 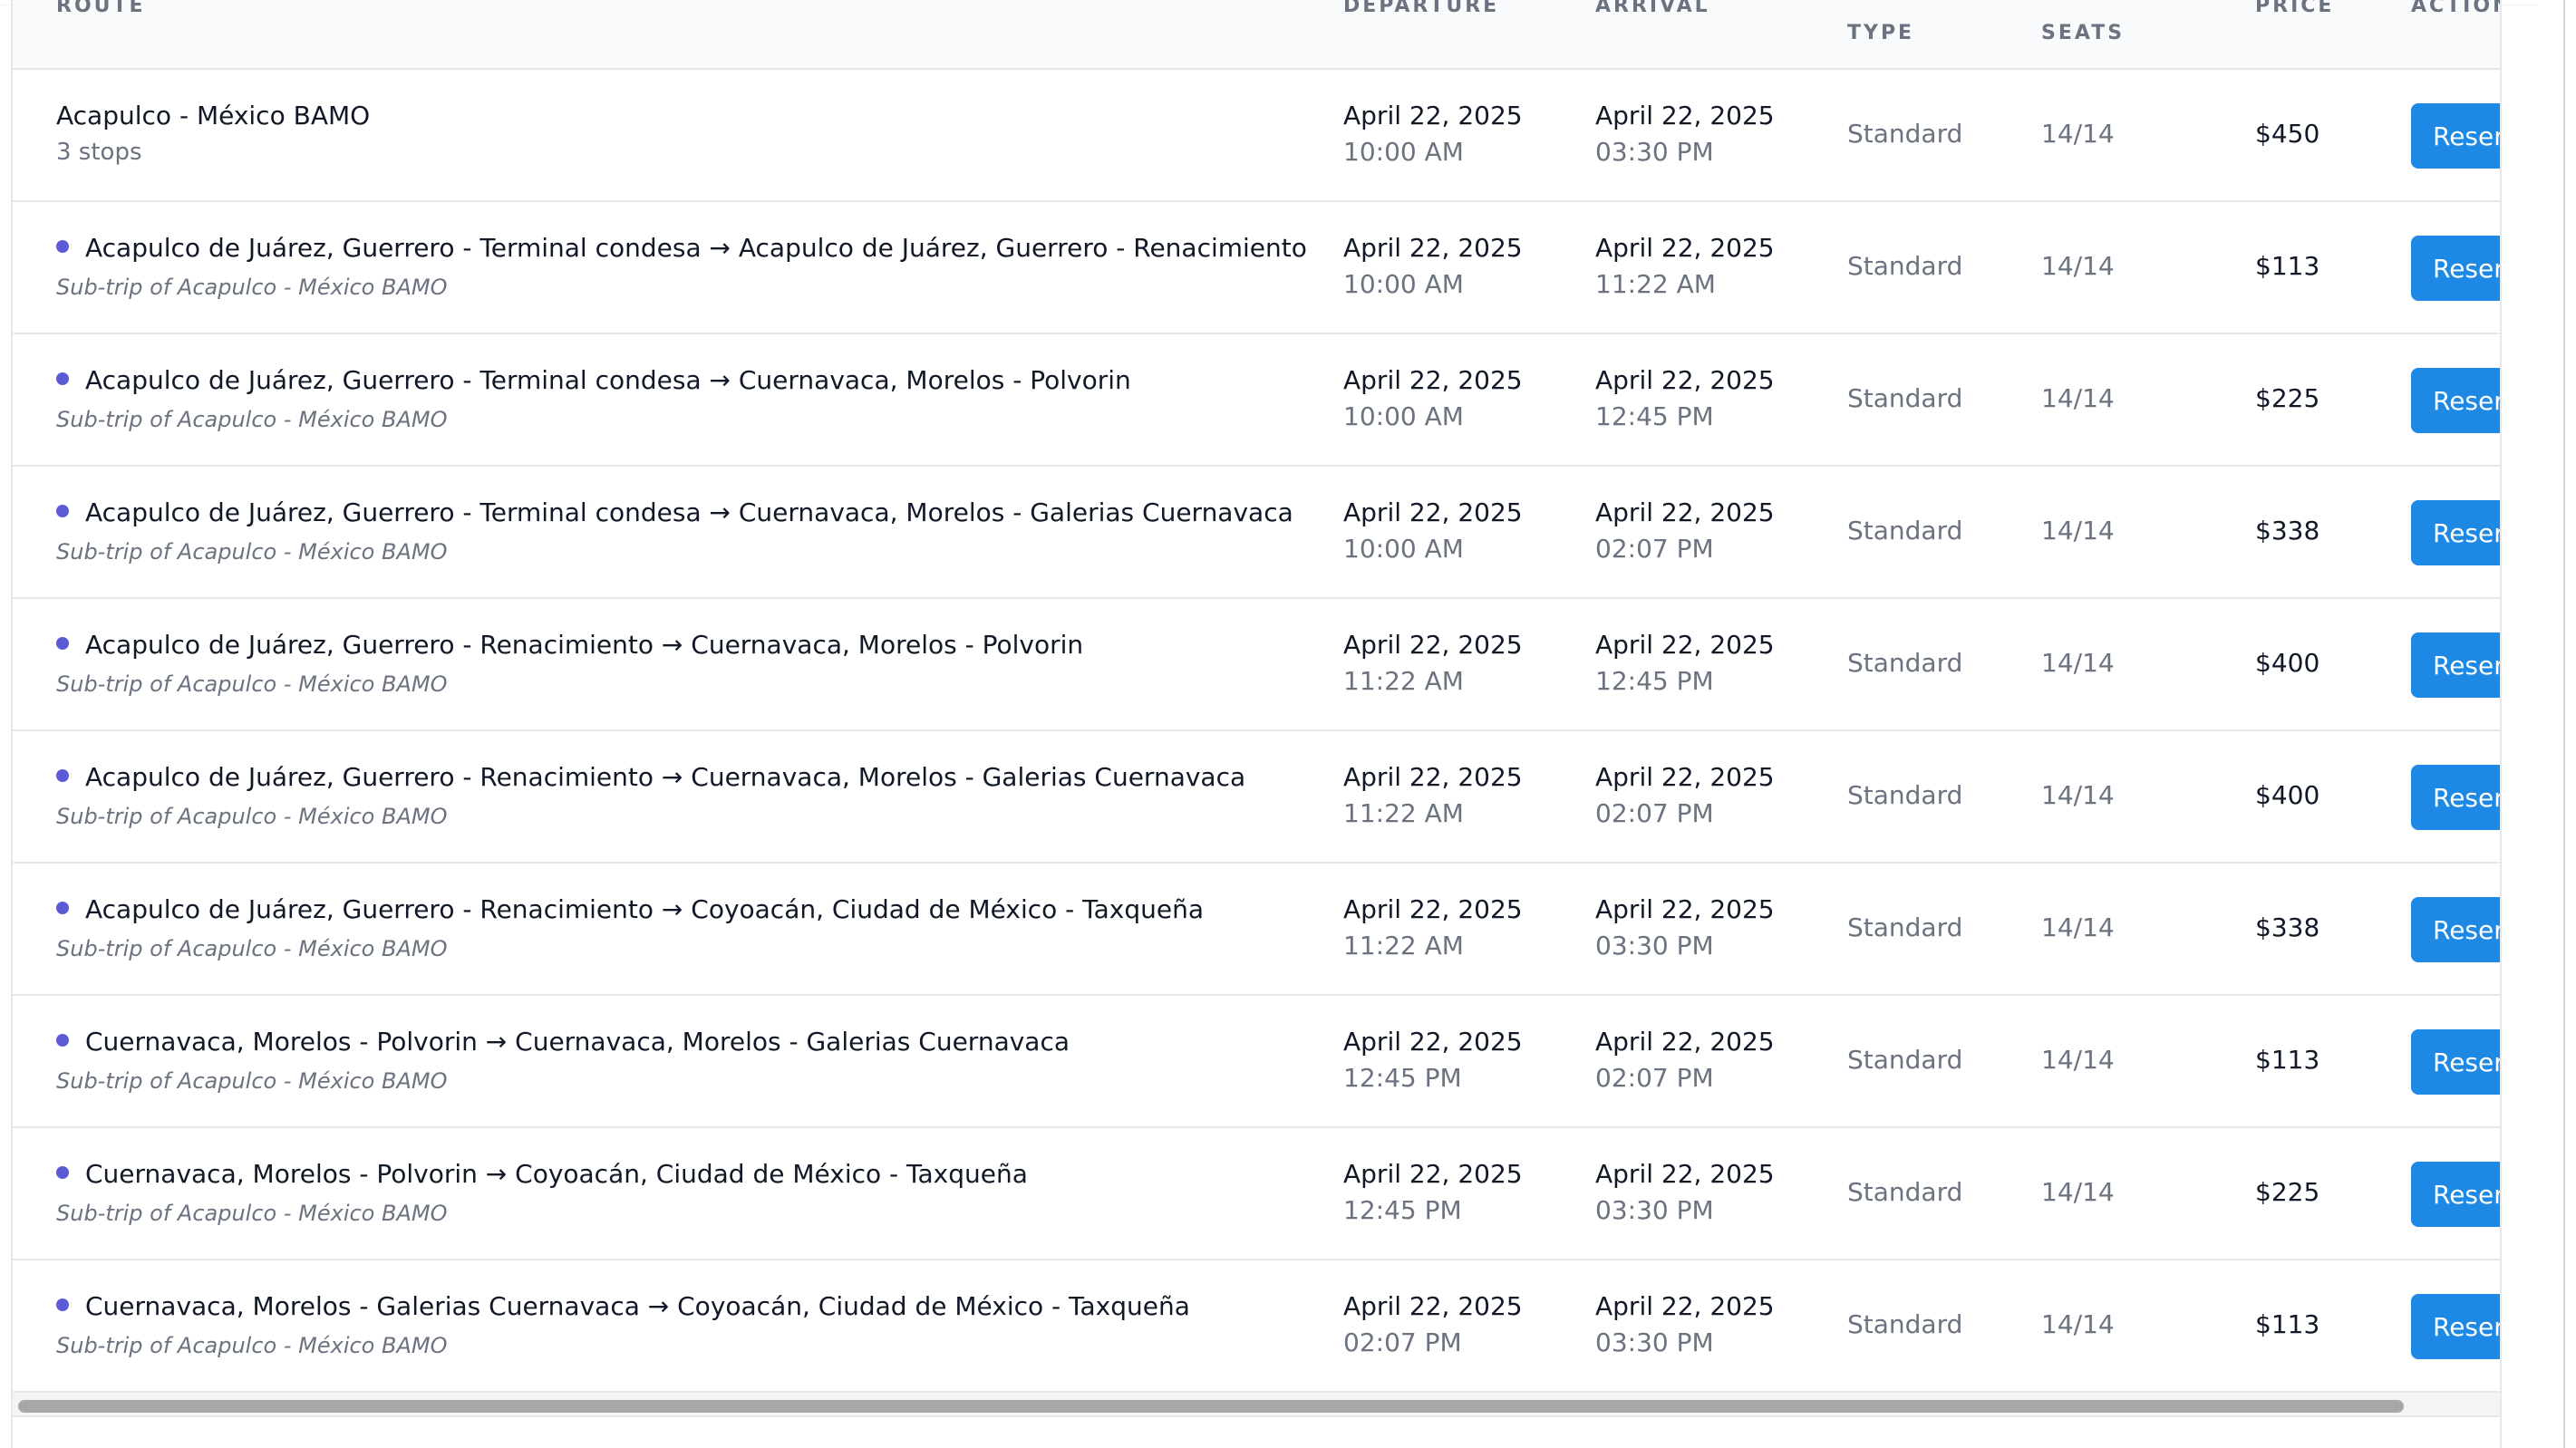 I want to click on vertical-scrollbar, so click(x=2557, y=724).